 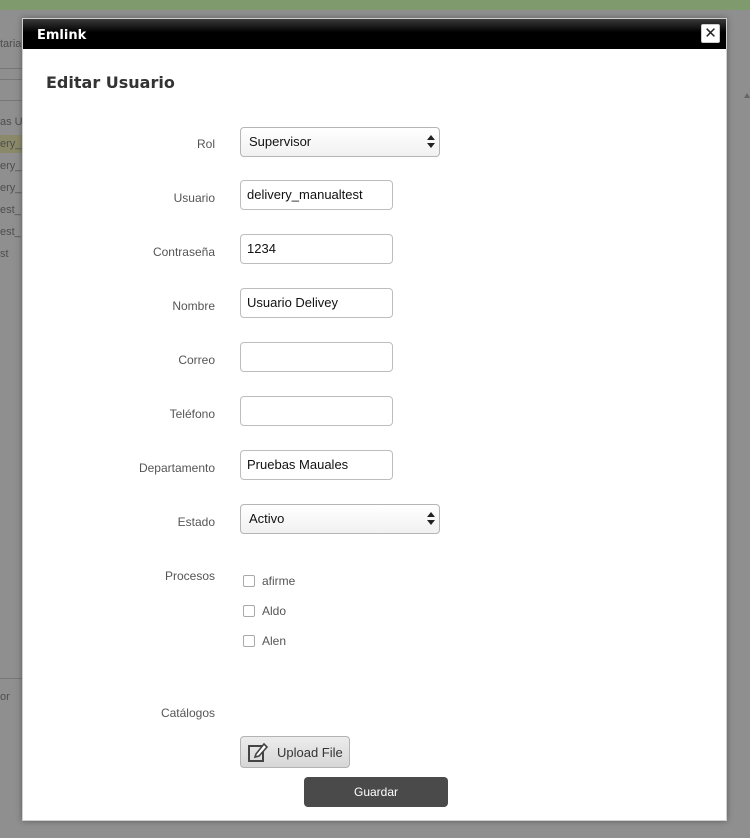 What do you see at coordinates (316, 465) in the screenshot?
I see `departamento-input: Pruebas Mauales` at bounding box center [316, 465].